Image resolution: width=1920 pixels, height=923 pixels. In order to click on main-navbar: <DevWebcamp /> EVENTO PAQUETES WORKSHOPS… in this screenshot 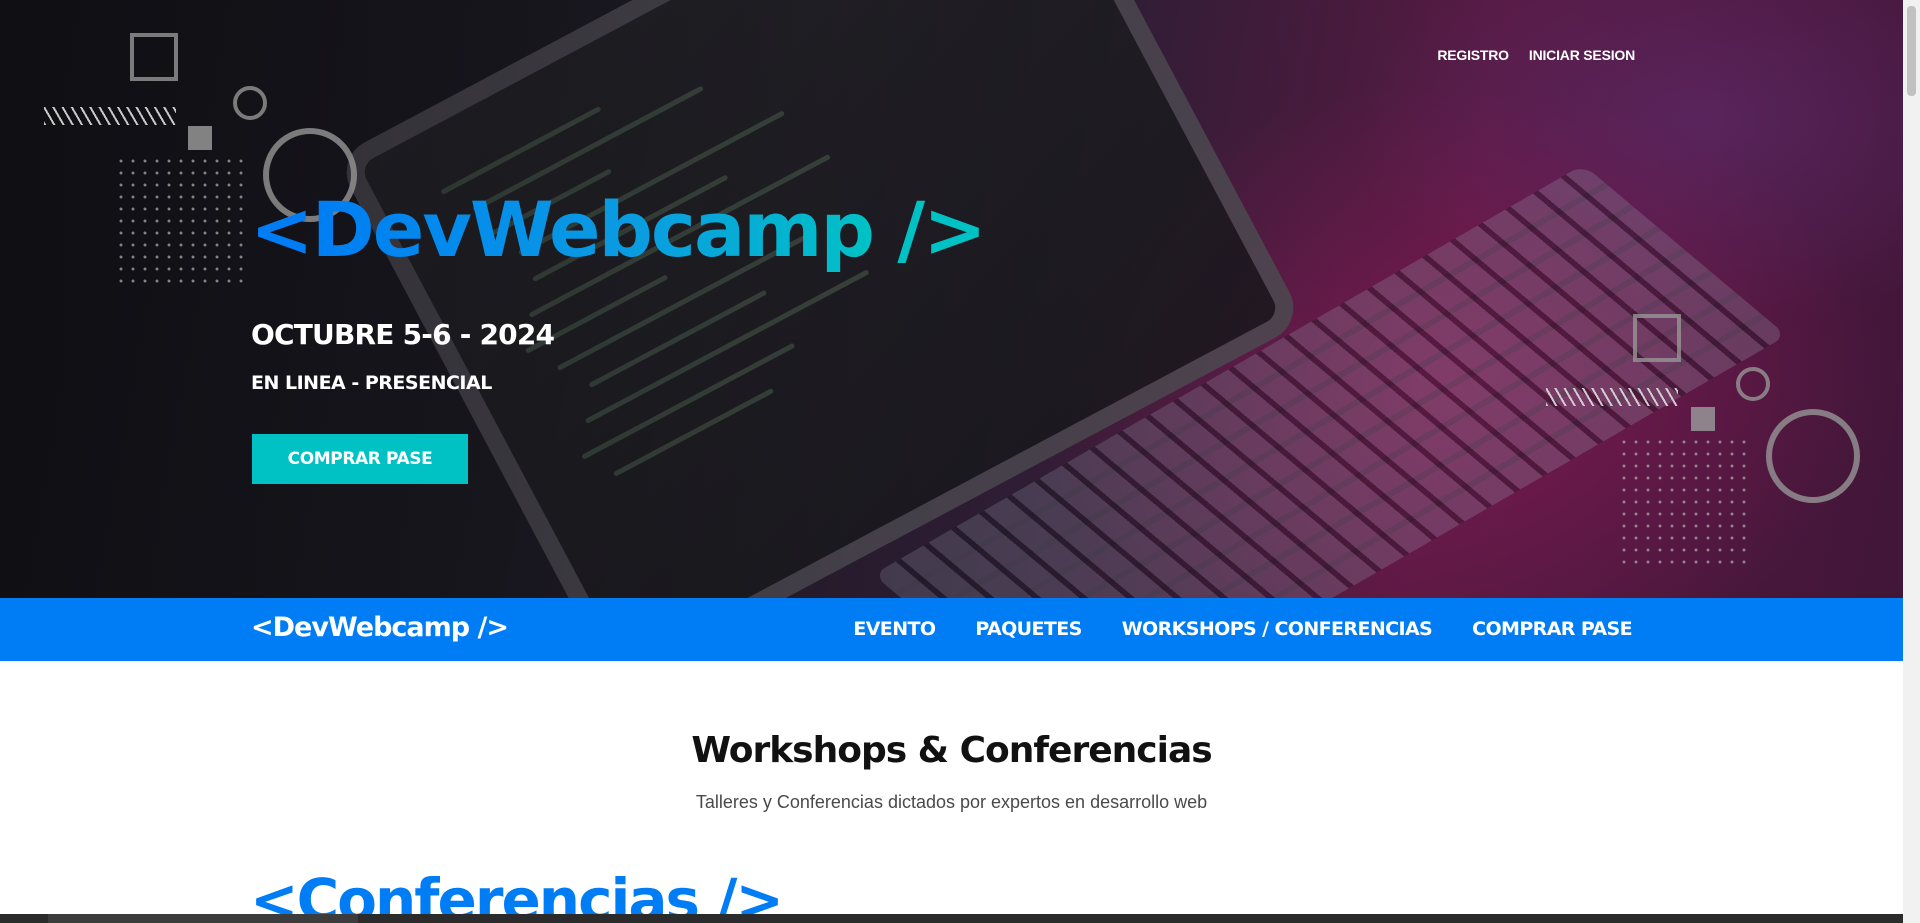, I will do `click(951, 629)`.